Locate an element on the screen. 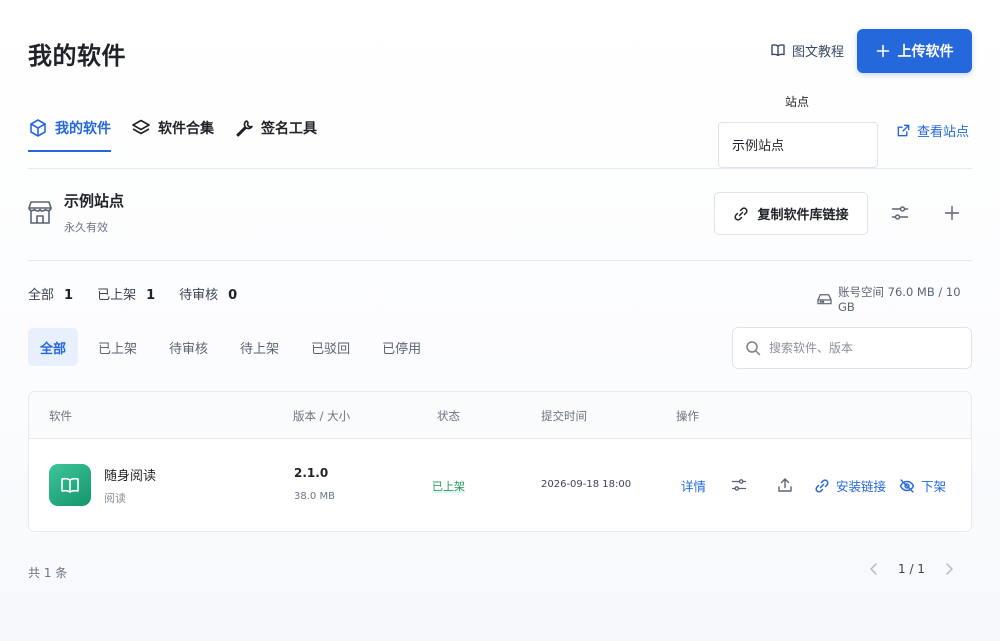 Image resolution: width=1000 pixels, height=641 pixels. app-icon is located at coordinates (70, 485).